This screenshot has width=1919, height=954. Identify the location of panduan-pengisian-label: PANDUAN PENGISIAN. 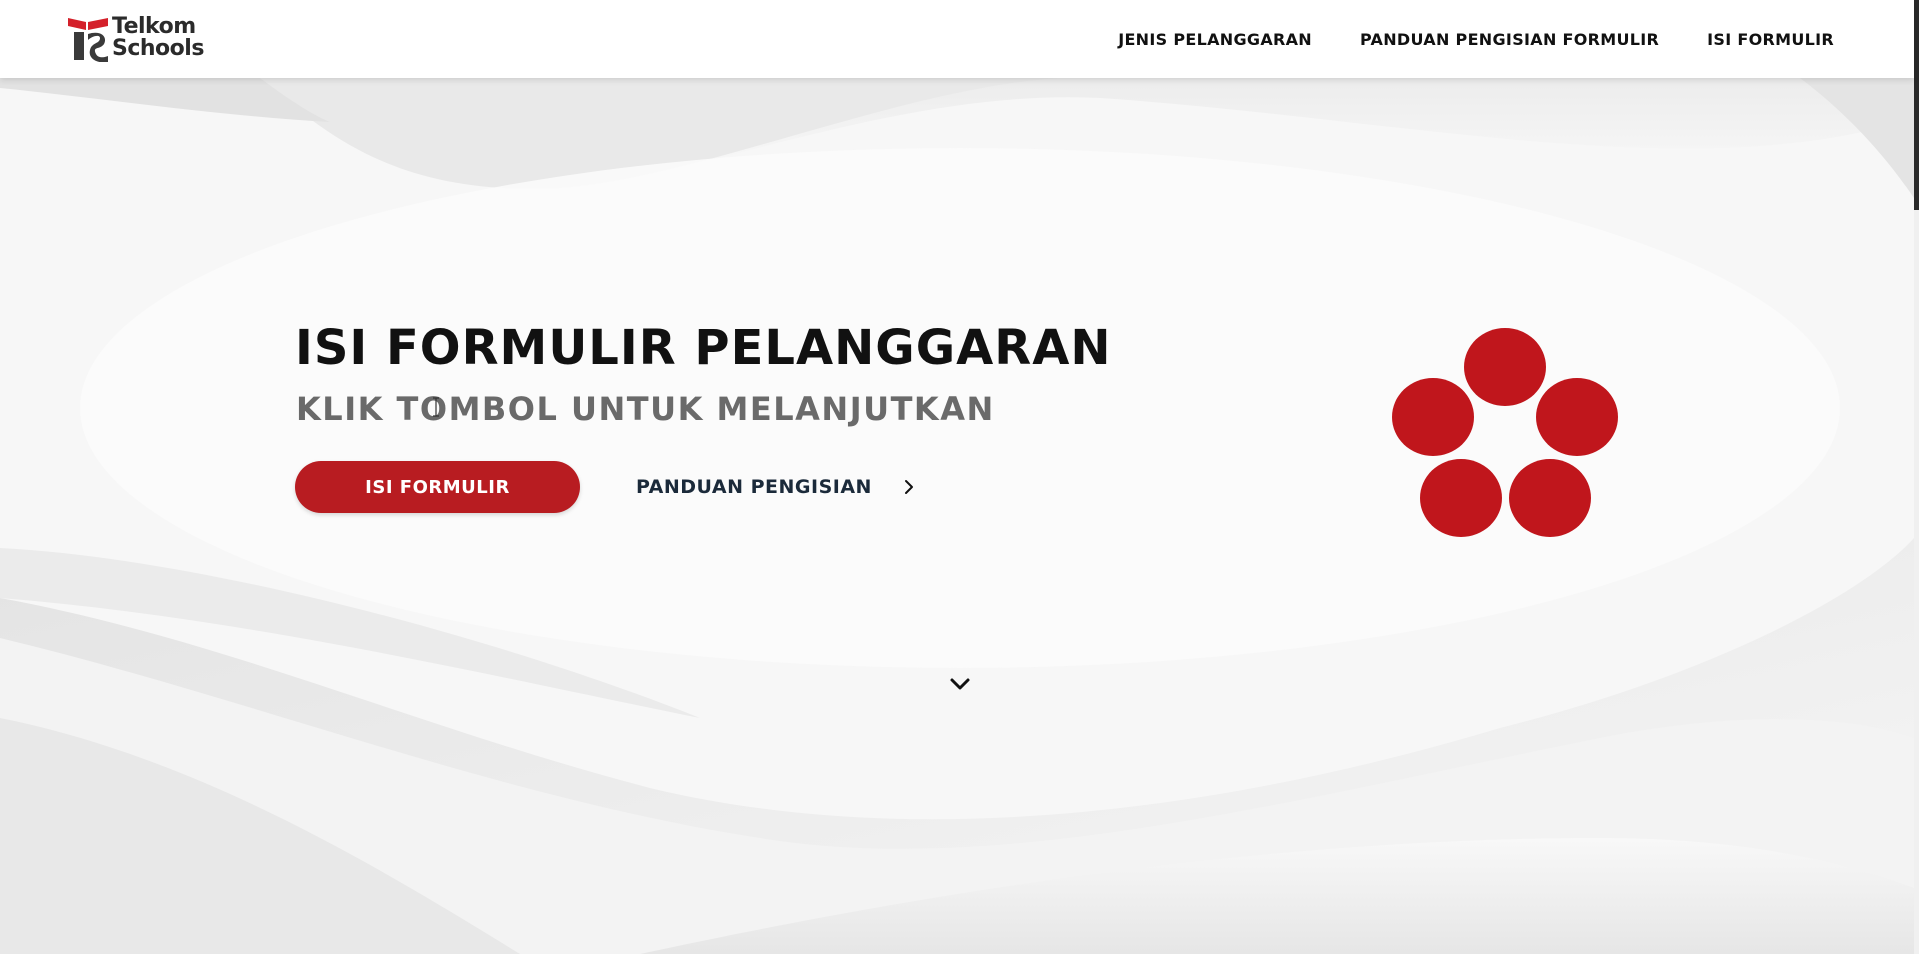
(754, 487).